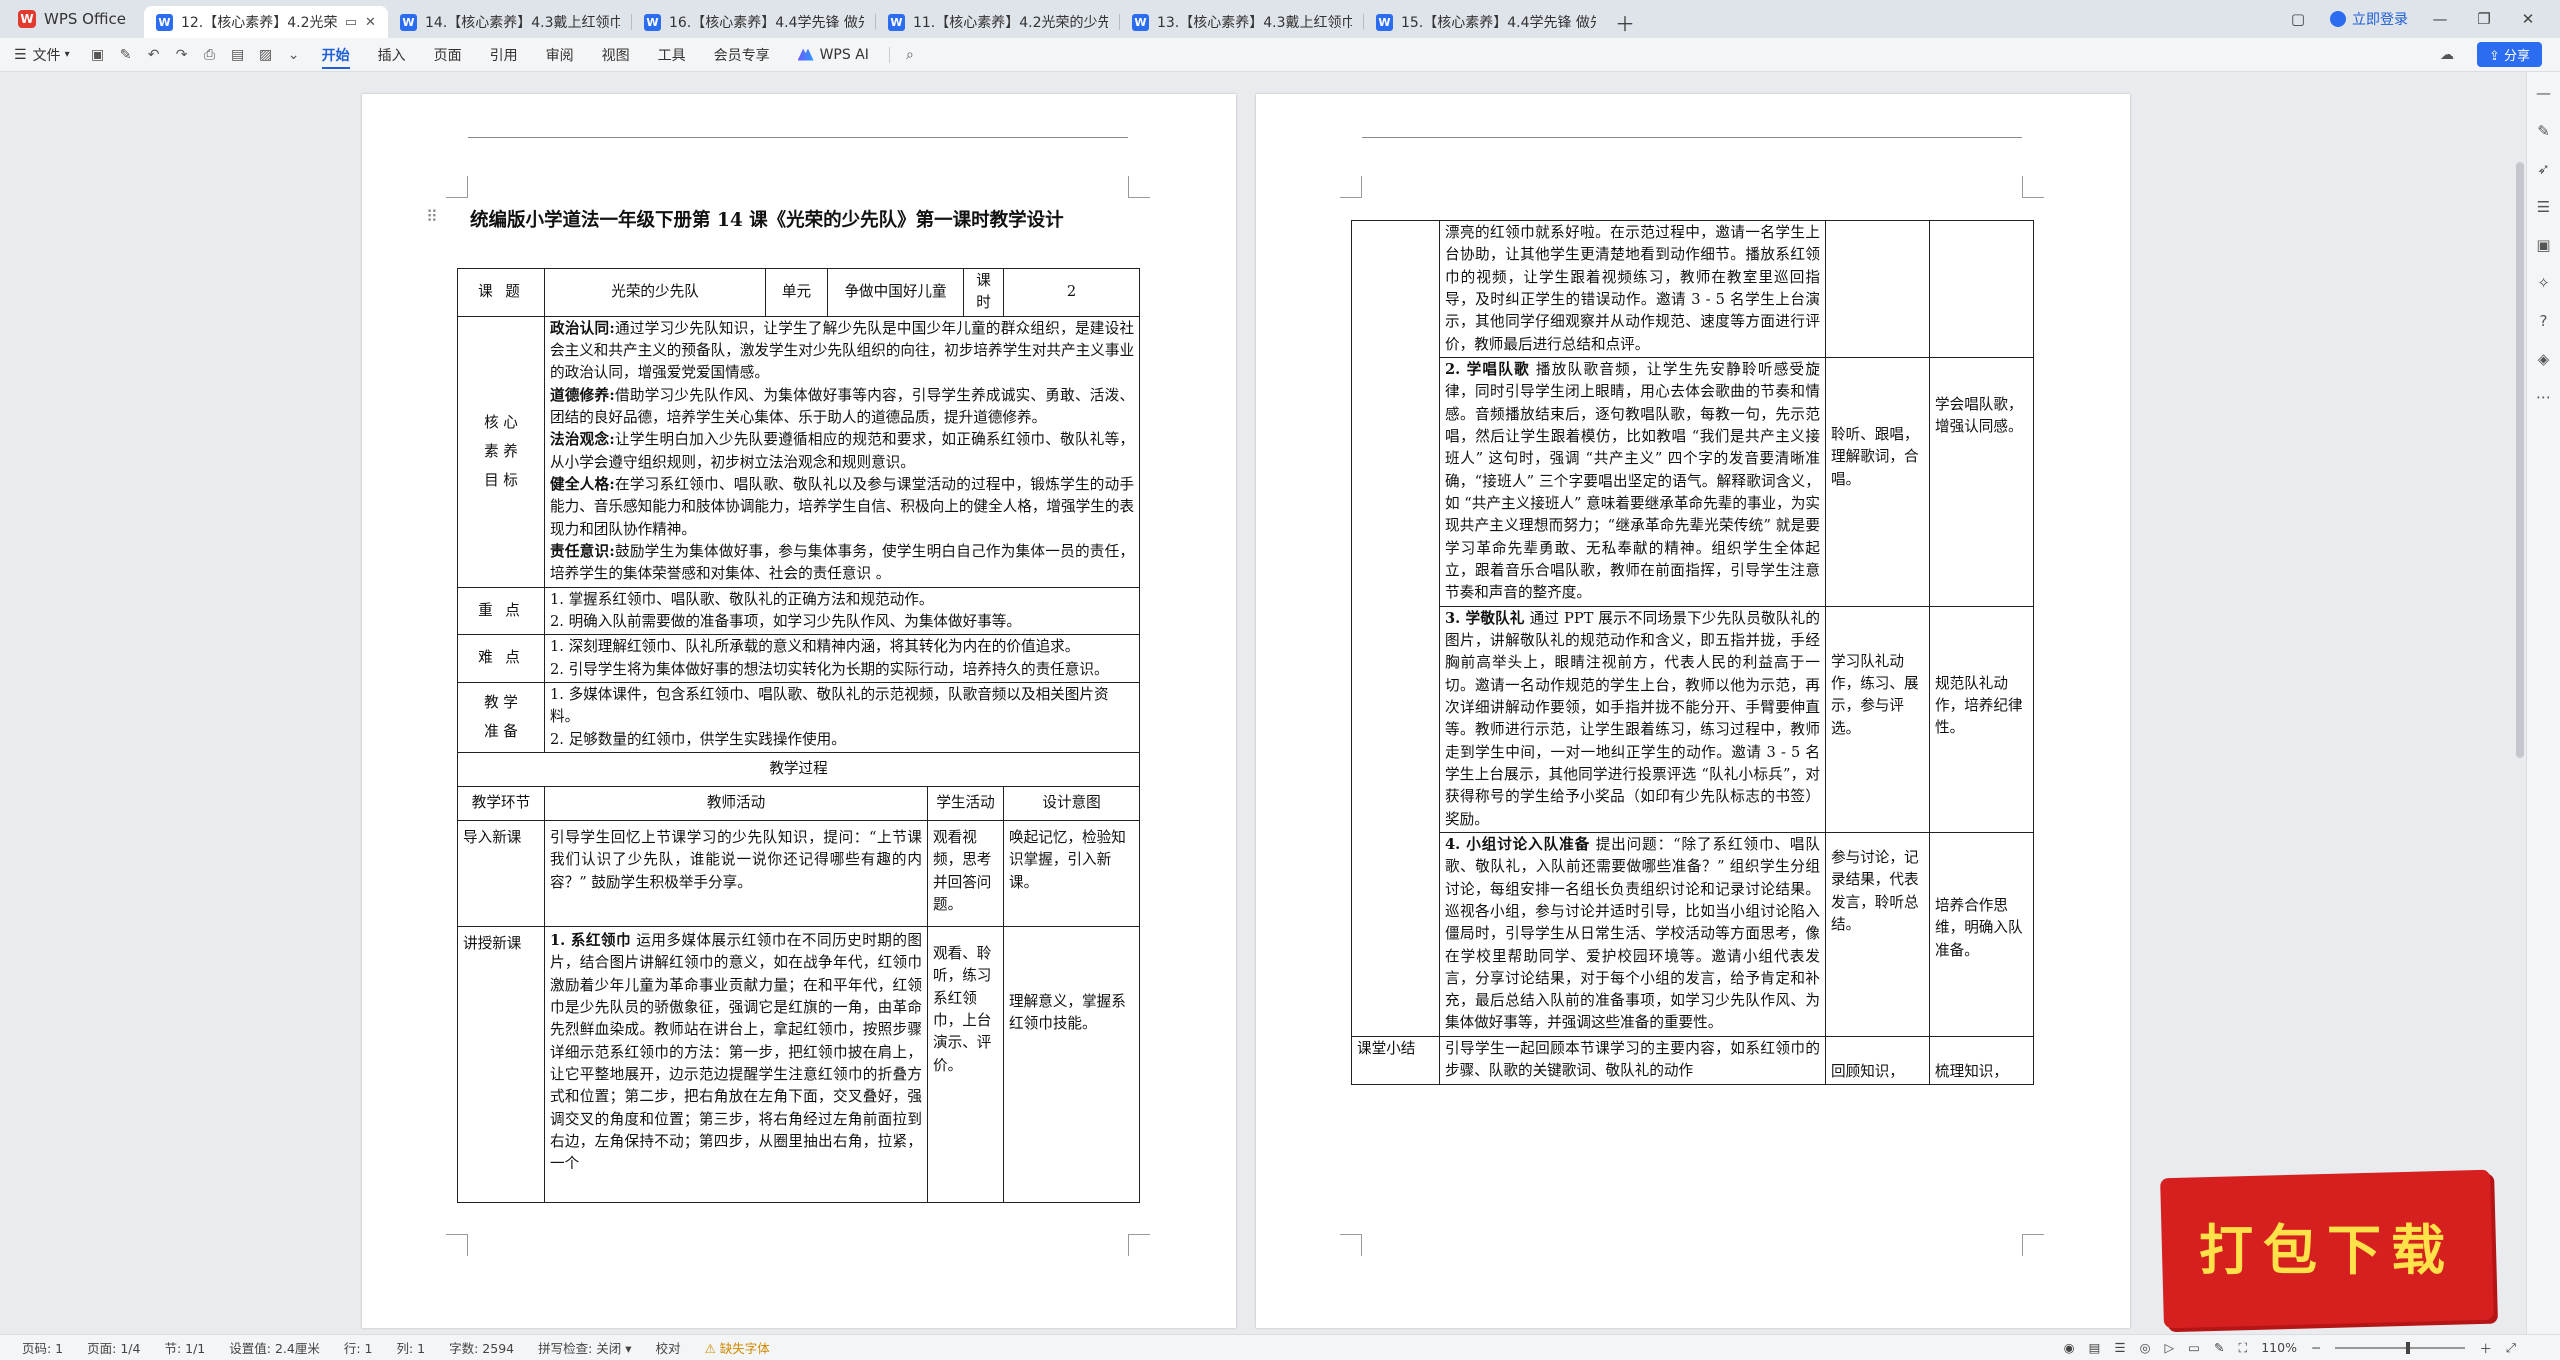 This screenshot has height=1360, width=2560. What do you see at coordinates (833, 55) in the screenshot?
I see `wps-ai-button: WPS AI` at bounding box center [833, 55].